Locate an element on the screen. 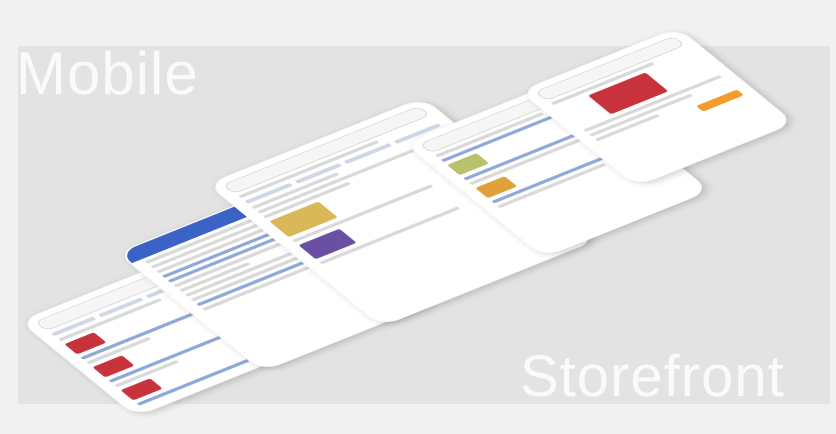 The width and height of the screenshot is (836, 434). product-thumbnail is located at coordinates (303, 219).